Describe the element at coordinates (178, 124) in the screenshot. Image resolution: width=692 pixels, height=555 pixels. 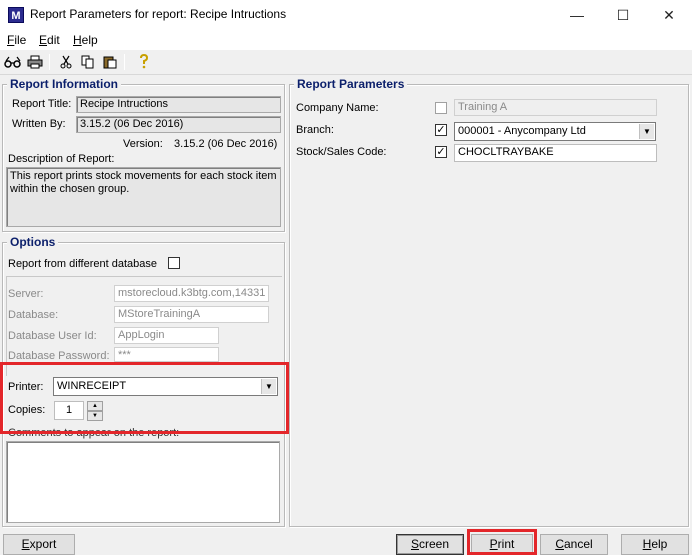
I see `written-by-field: 3.15.2 (06 Dec 2016)` at that location.